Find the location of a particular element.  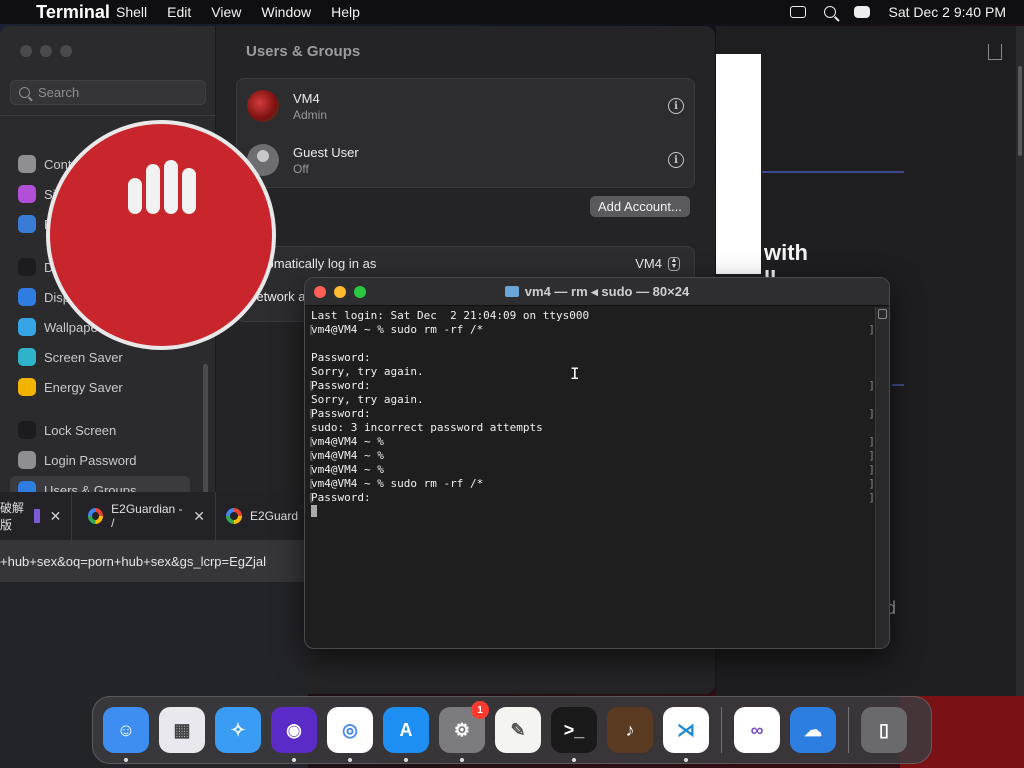

launchpad-icon: ▦ is located at coordinates (182, 730).